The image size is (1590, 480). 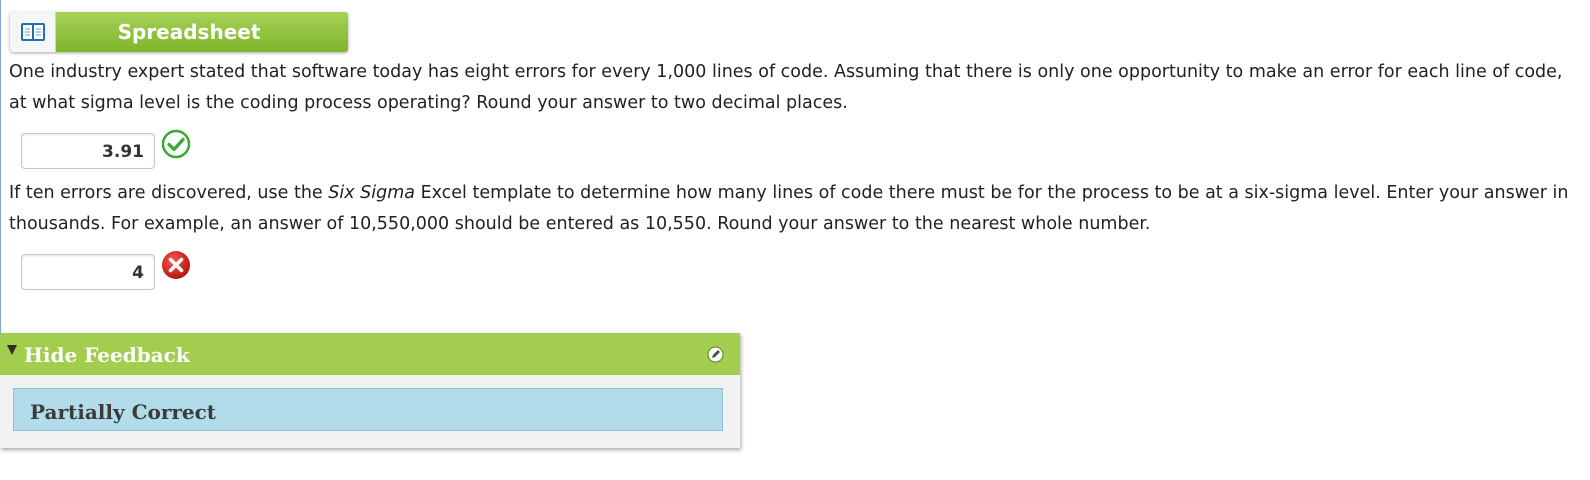 What do you see at coordinates (176, 265) in the screenshot?
I see `x-circle-icon` at bounding box center [176, 265].